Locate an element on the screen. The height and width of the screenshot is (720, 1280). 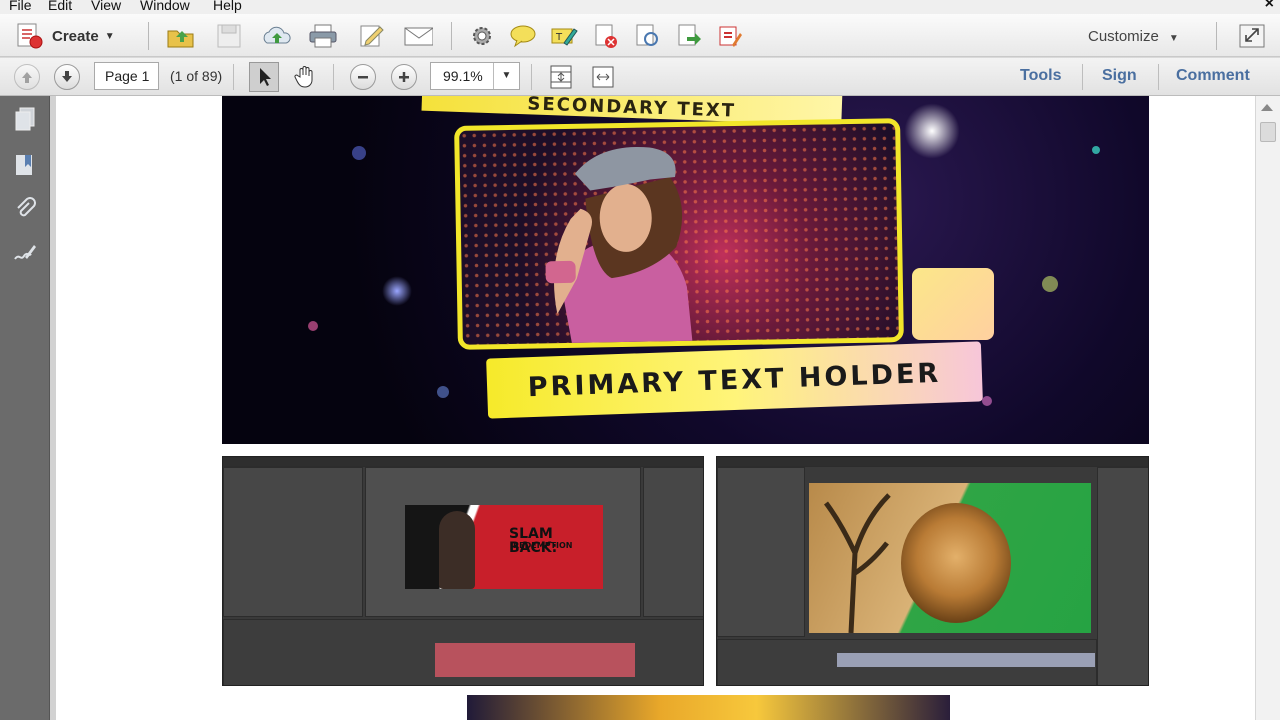
redact-button is located at coordinates (730, 36).